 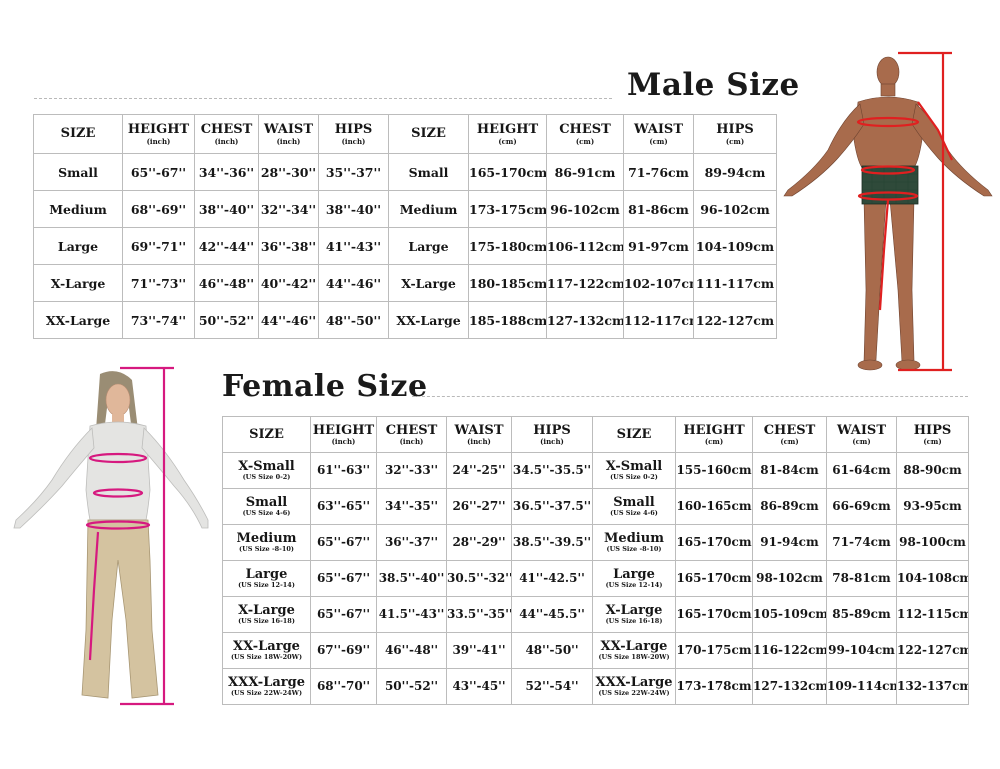 What do you see at coordinates (735, 320) in the screenshot?
I see `measurement-cell: 122-127cm` at bounding box center [735, 320].